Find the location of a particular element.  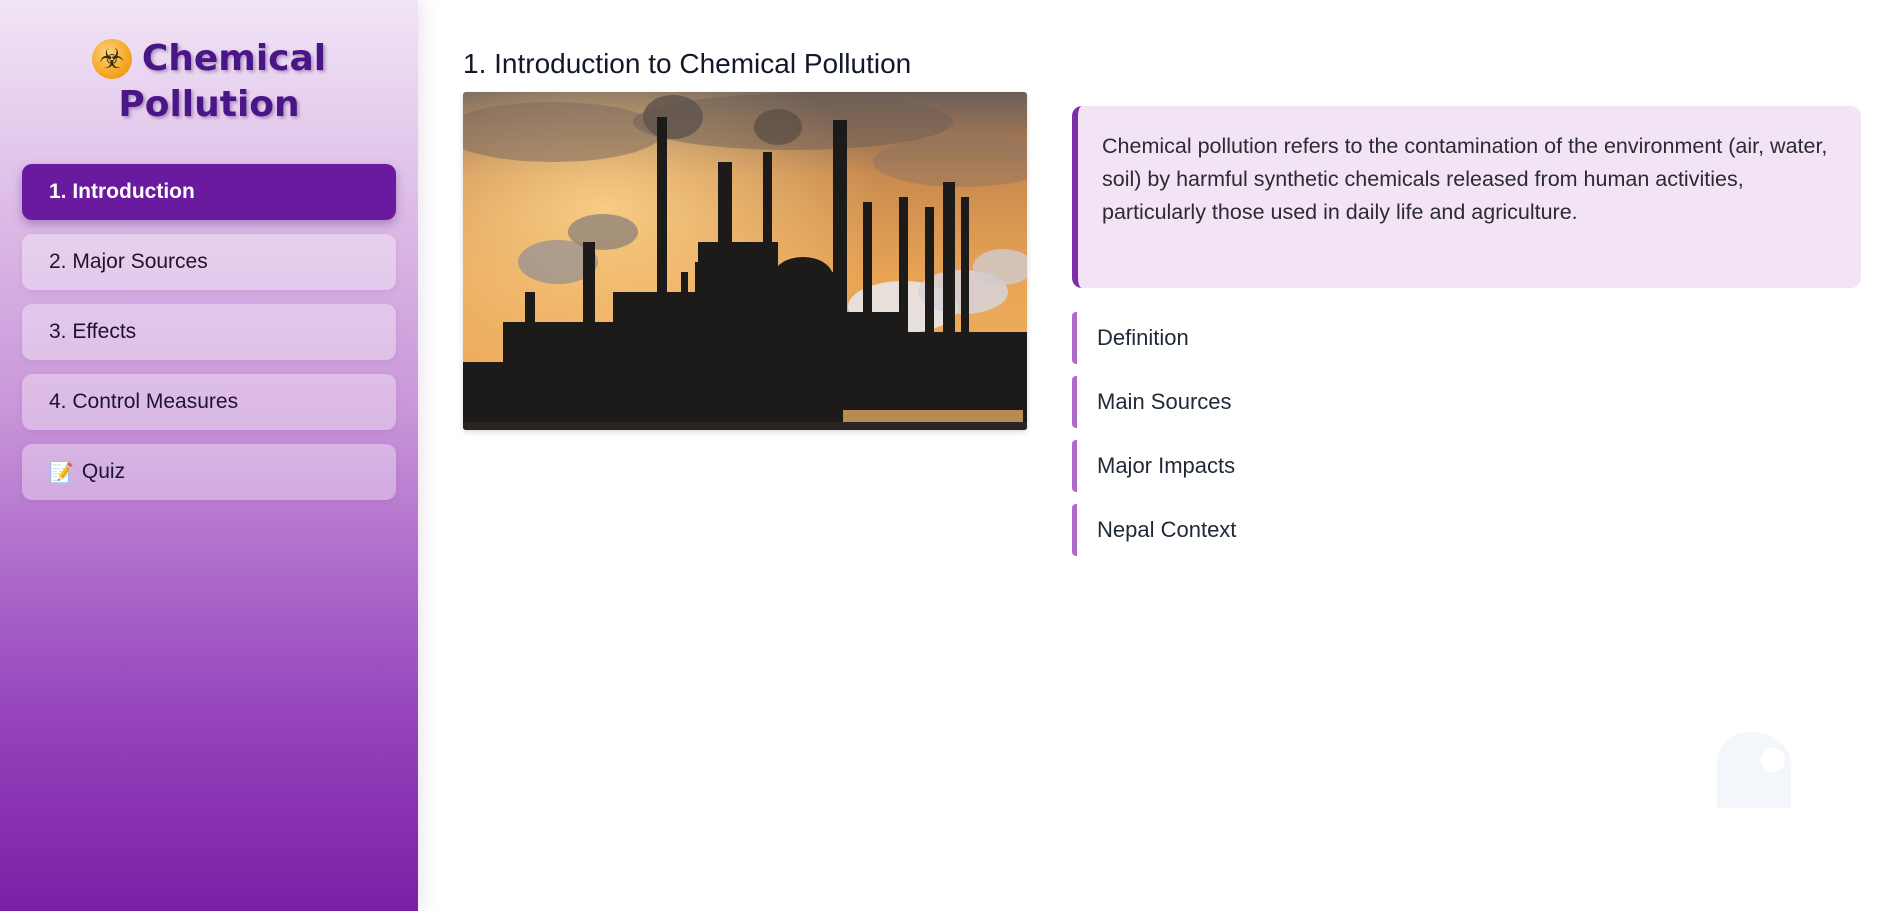

brand: ☣ Chemical Pollution is located at coordinates (209, 82).